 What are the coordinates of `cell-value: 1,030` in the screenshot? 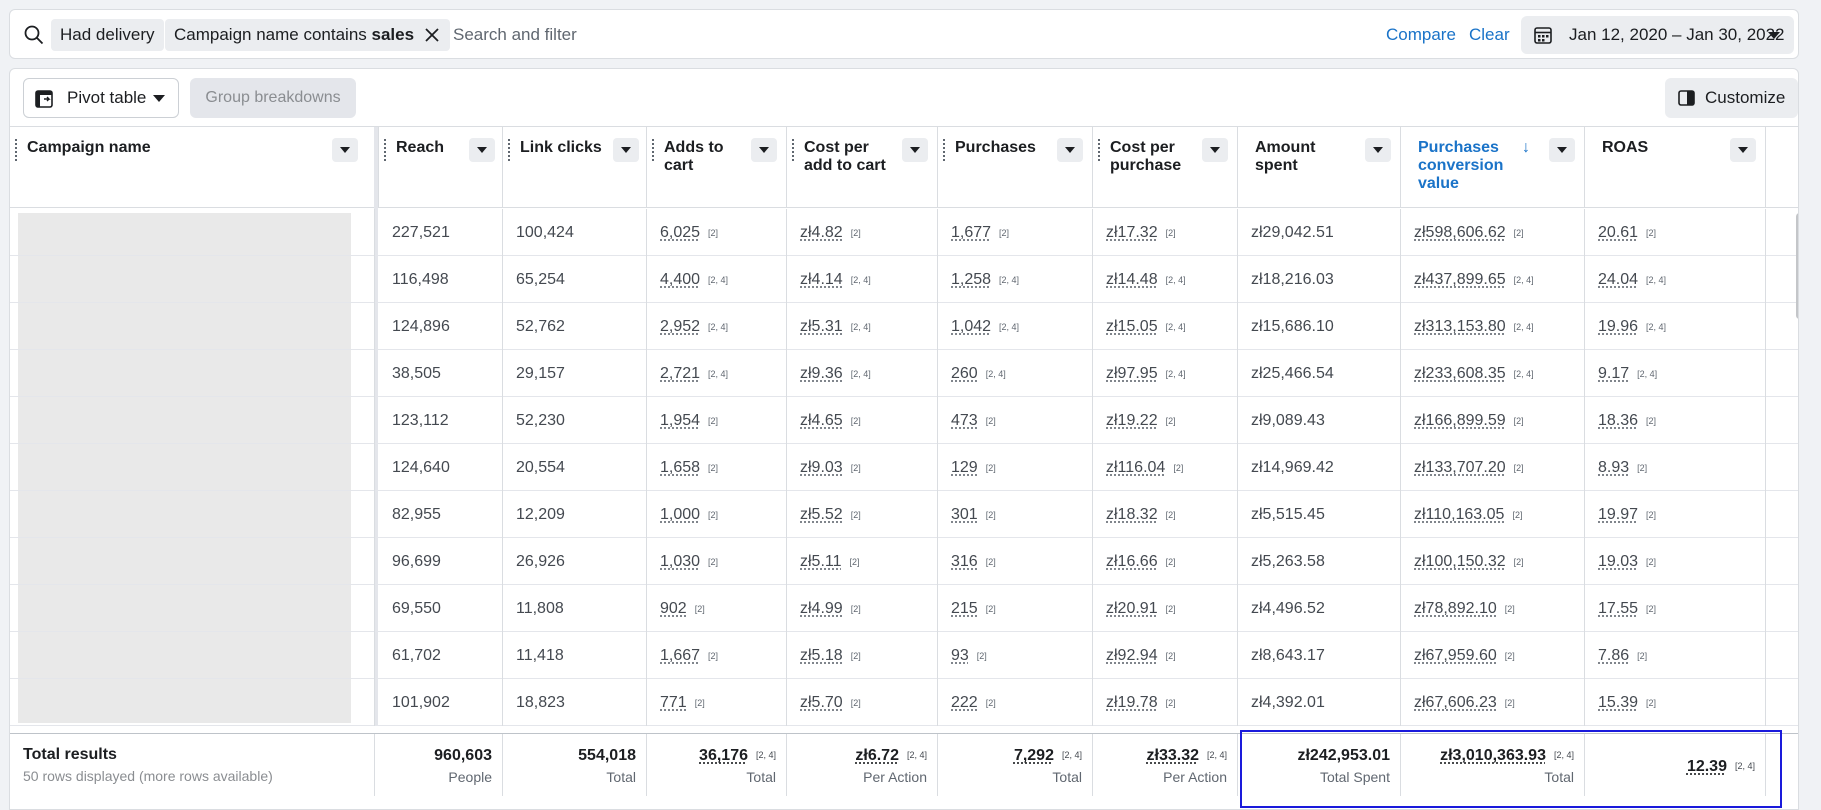 It's located at (680, 561).